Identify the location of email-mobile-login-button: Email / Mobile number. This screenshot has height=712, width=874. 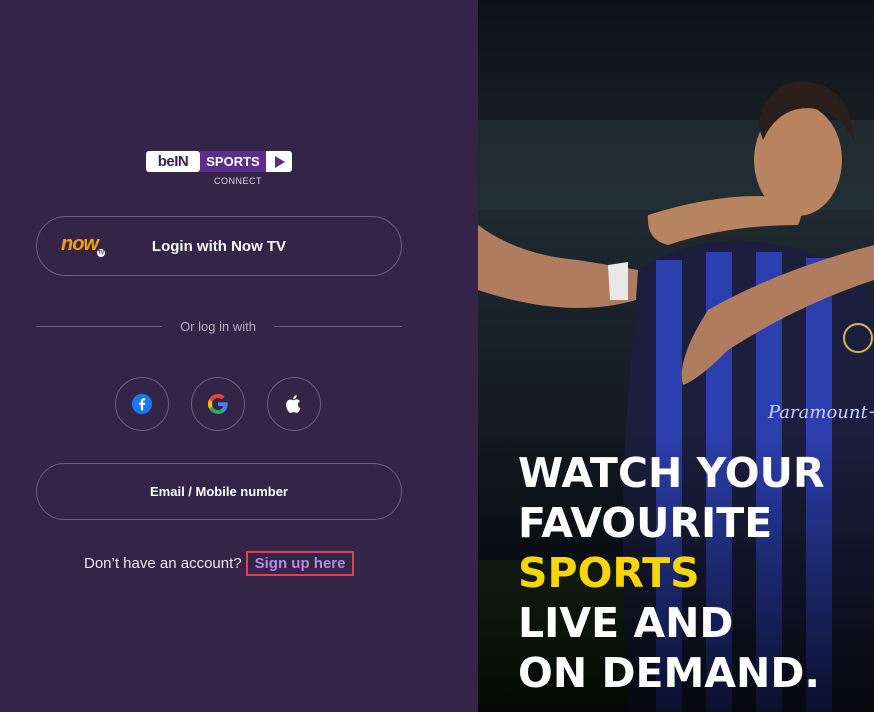
(219, 491).